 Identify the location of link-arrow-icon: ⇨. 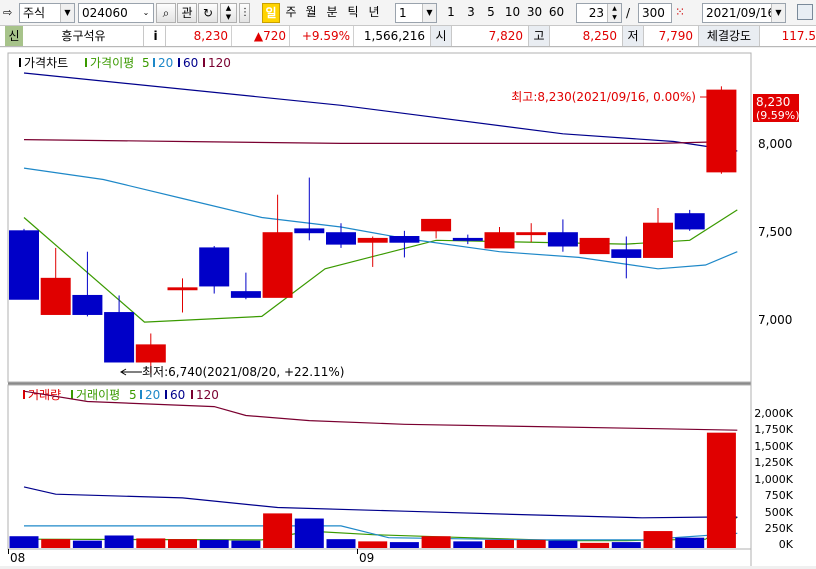
(10, 13).